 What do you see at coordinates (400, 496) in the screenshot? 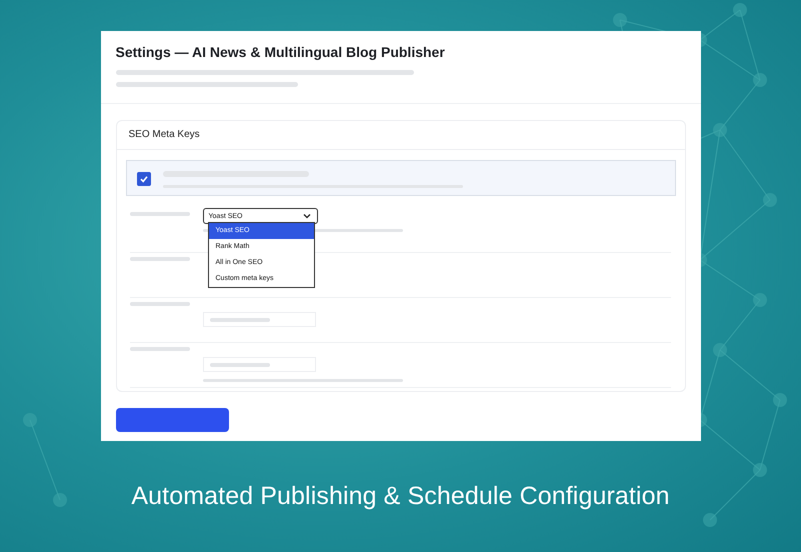
I see `caption: Automated Publishing & Schedule Configuration` at bounding box center [400, 496].